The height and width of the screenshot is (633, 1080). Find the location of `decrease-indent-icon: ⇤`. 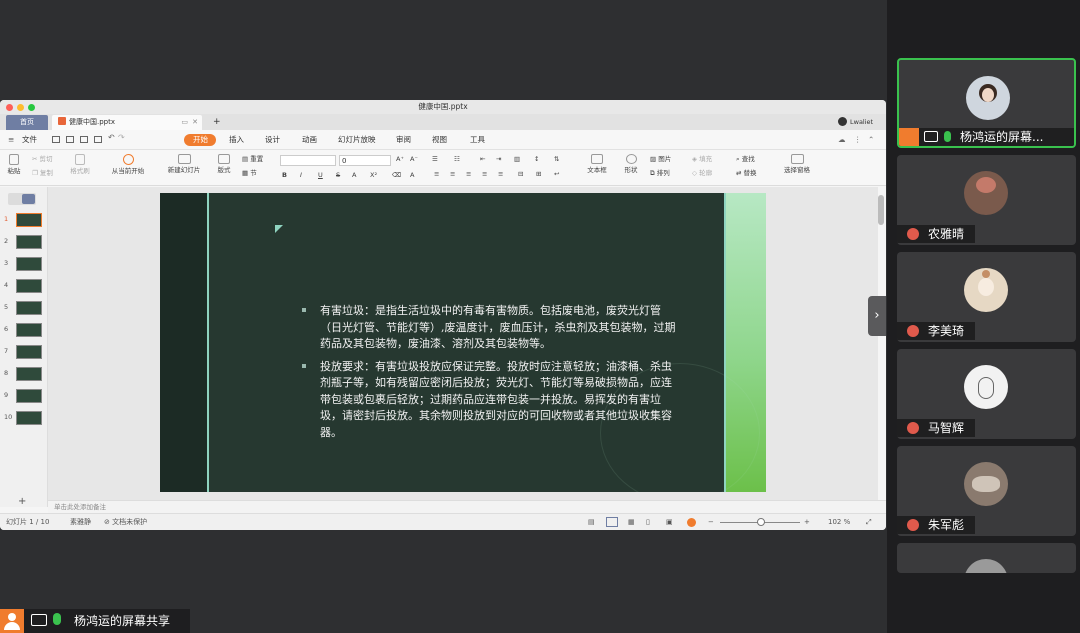

decrease-indent-icon: ⇤ is located at coordinates (482, 159).